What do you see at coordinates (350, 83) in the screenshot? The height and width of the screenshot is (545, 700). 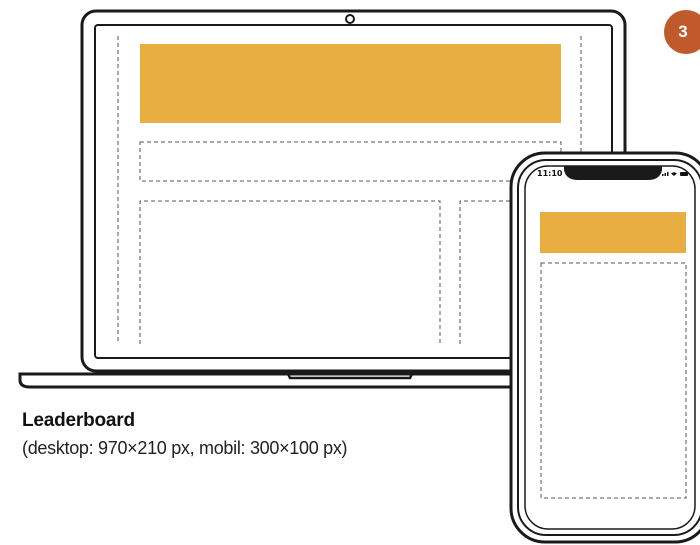 I see `desktop-leaderboard-ad` at bounding box center [350, 83].